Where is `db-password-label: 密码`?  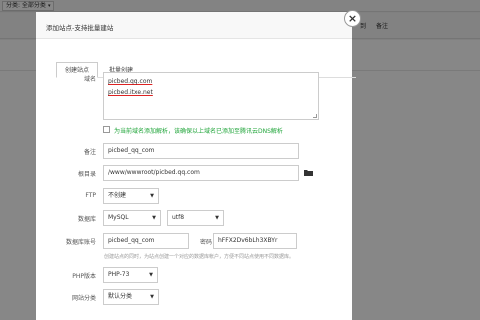
db-password-label: 密码 is located at coordinates (206, 242).